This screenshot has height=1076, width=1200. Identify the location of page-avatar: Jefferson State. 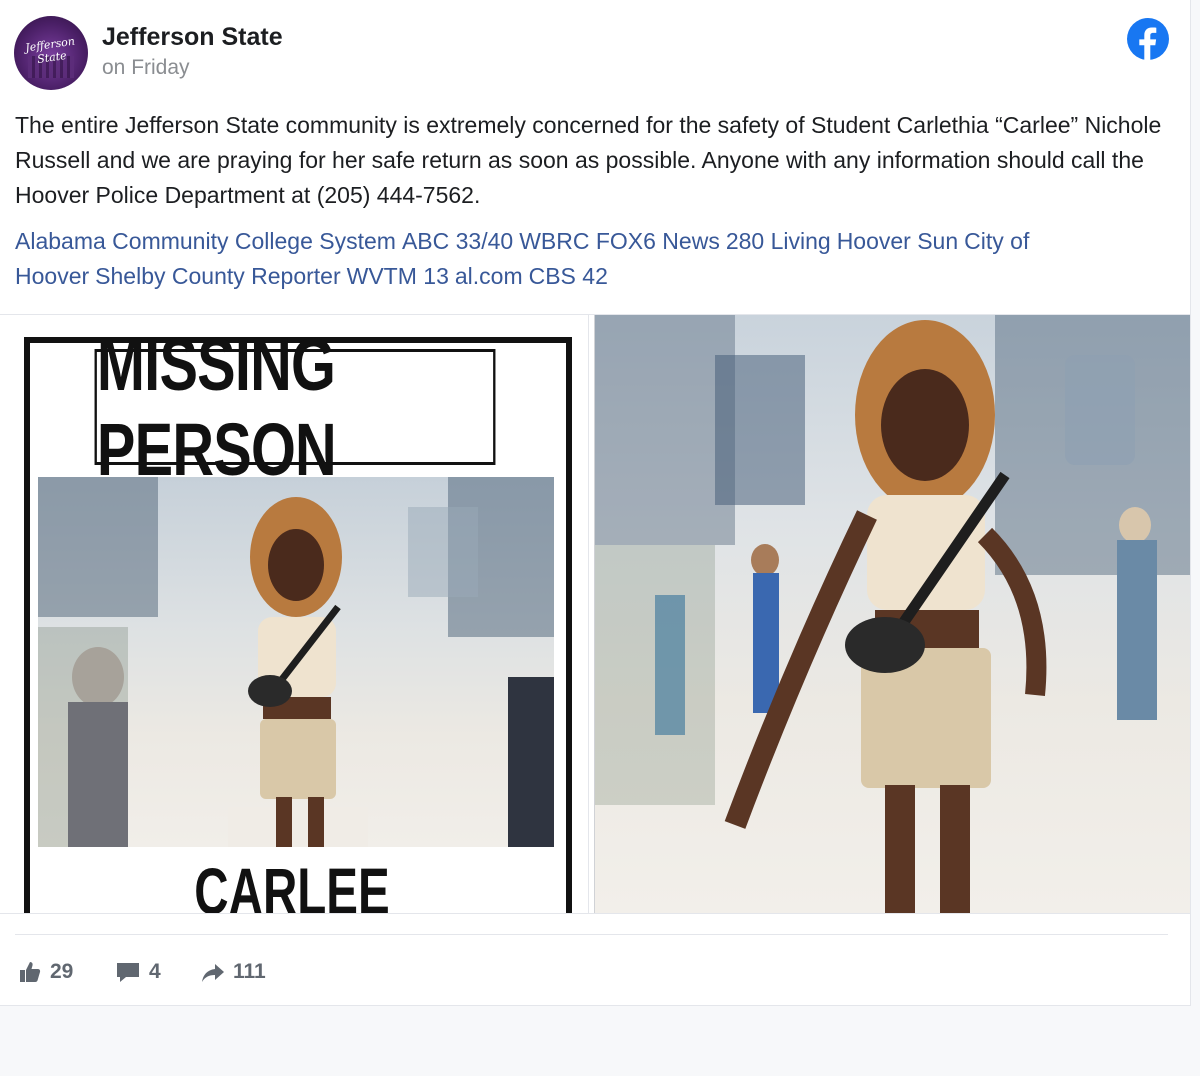
(51, 53).